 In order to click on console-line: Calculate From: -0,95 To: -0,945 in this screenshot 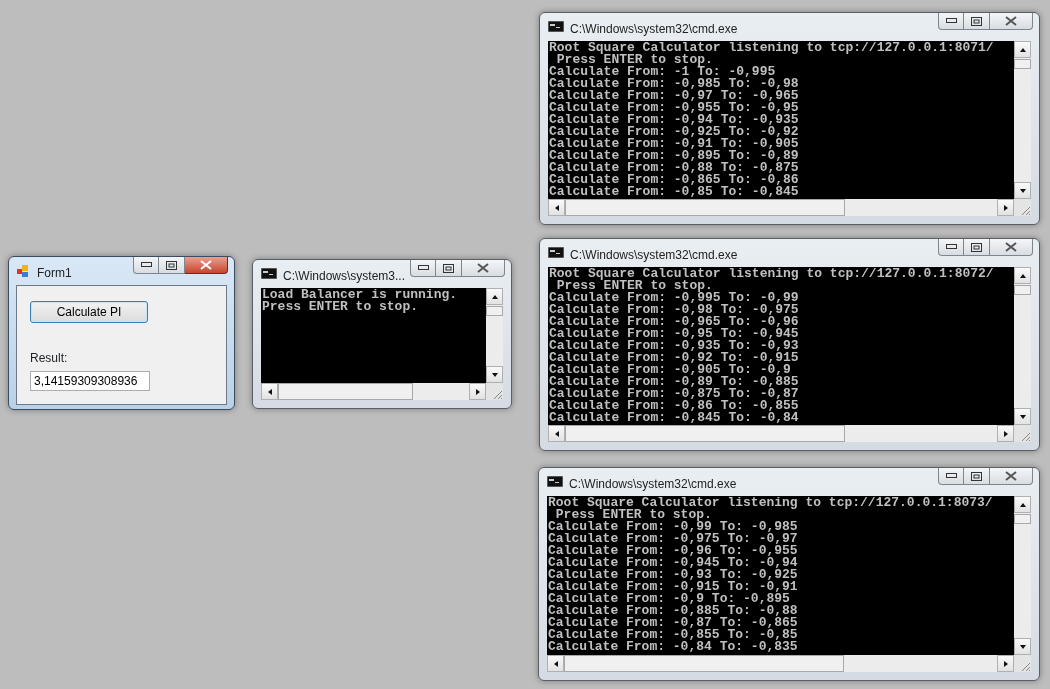, I will do `click(674, 334)`.